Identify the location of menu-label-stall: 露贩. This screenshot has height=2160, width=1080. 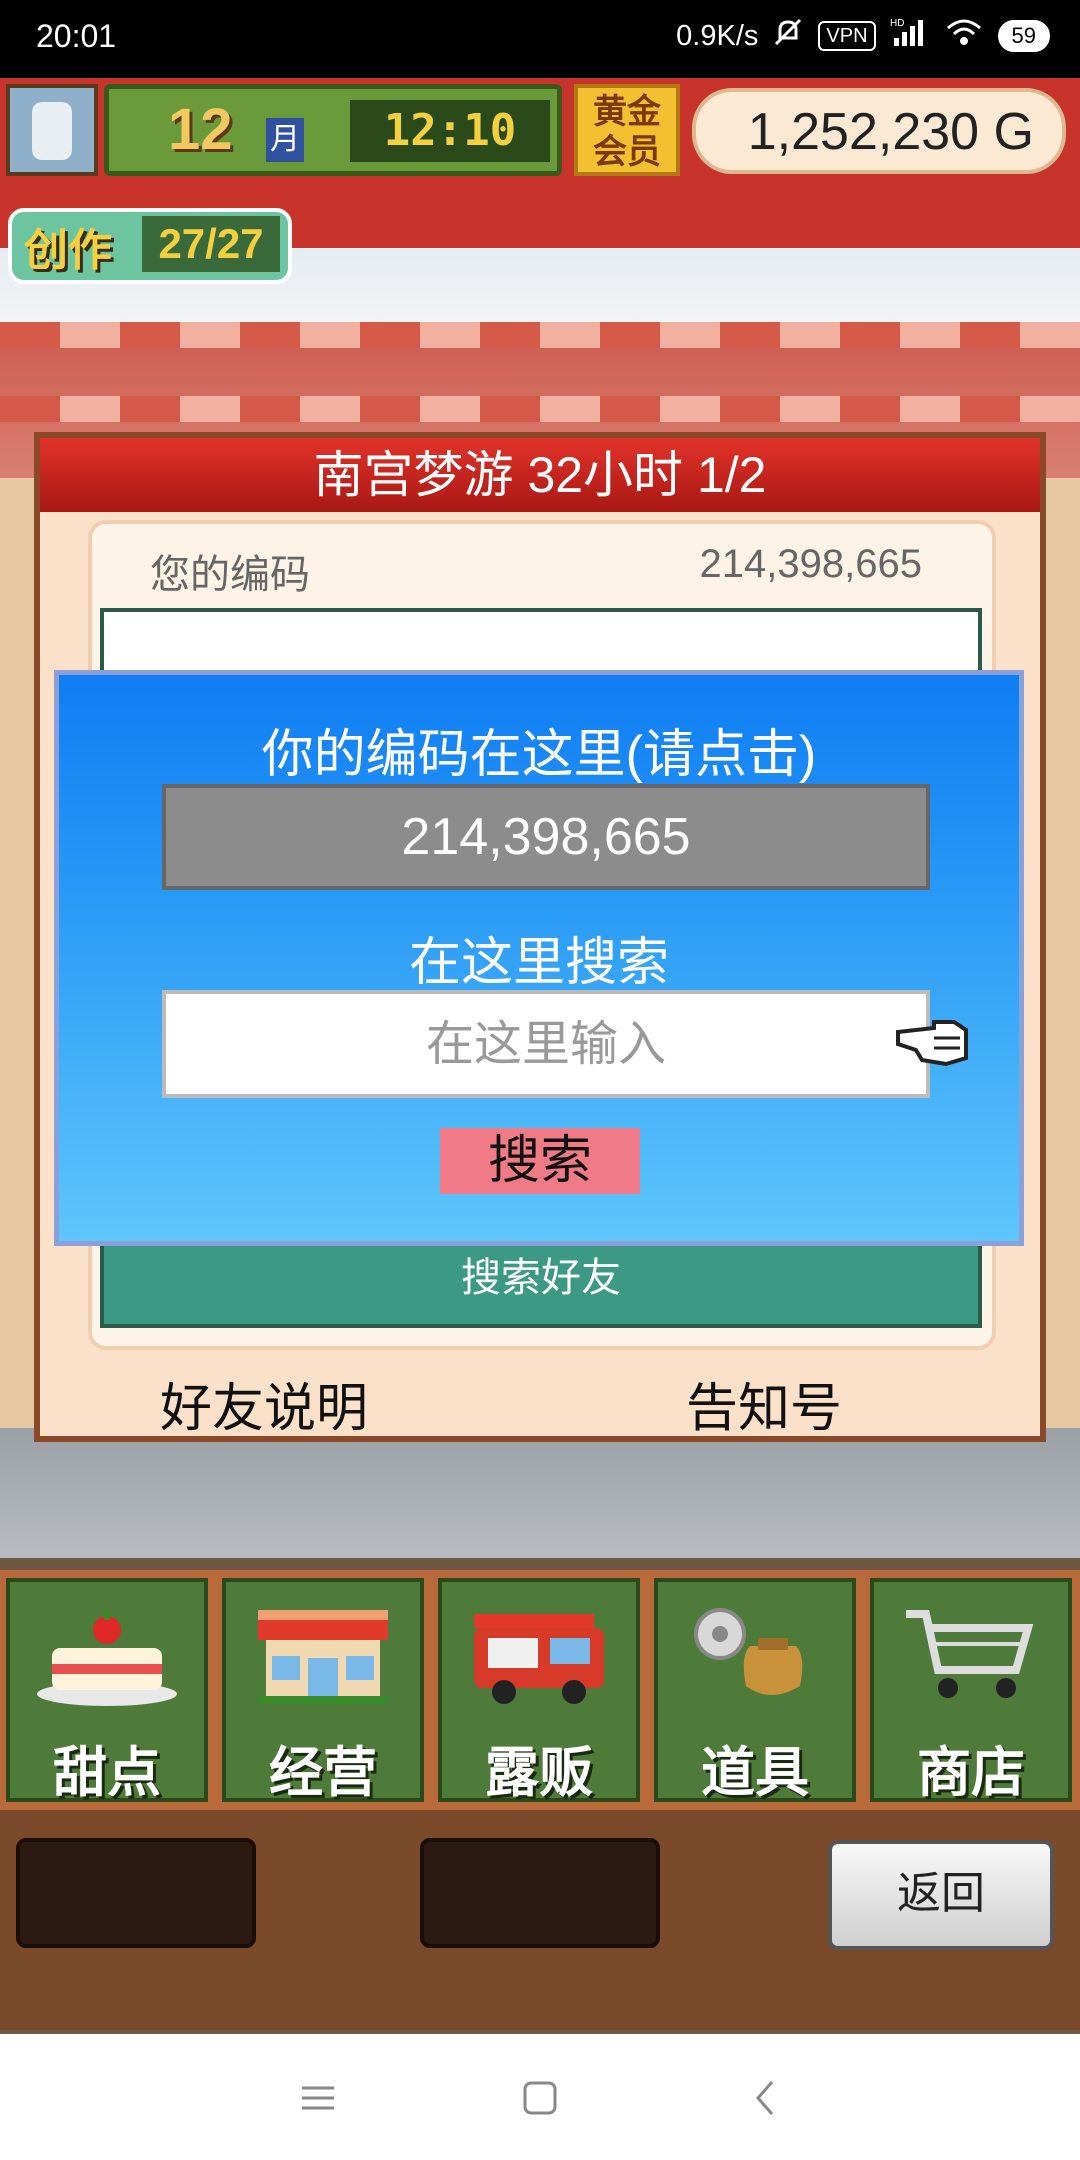
(539, 1773).